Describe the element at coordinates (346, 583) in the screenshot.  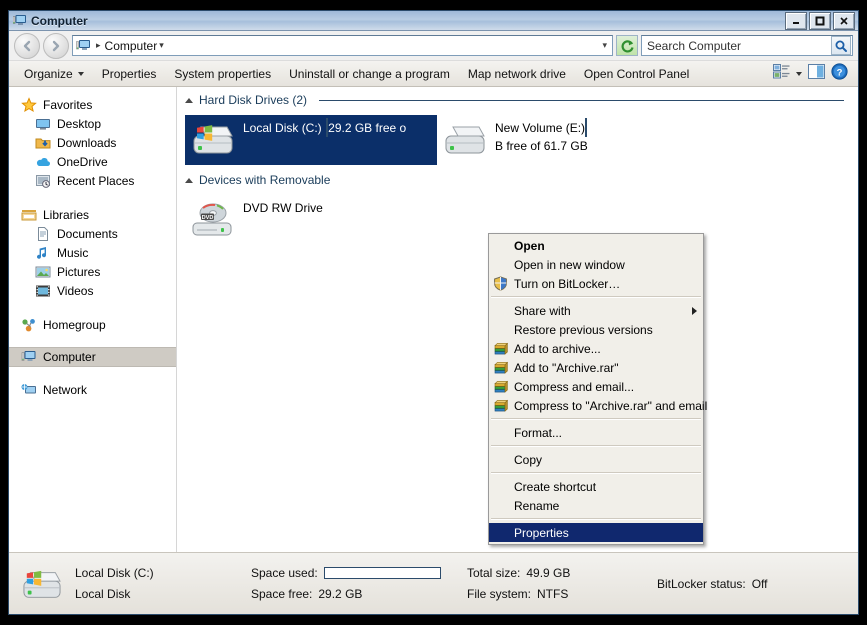
I see `details-column-space: Space used: Space free: 29.2 GB` at that location.